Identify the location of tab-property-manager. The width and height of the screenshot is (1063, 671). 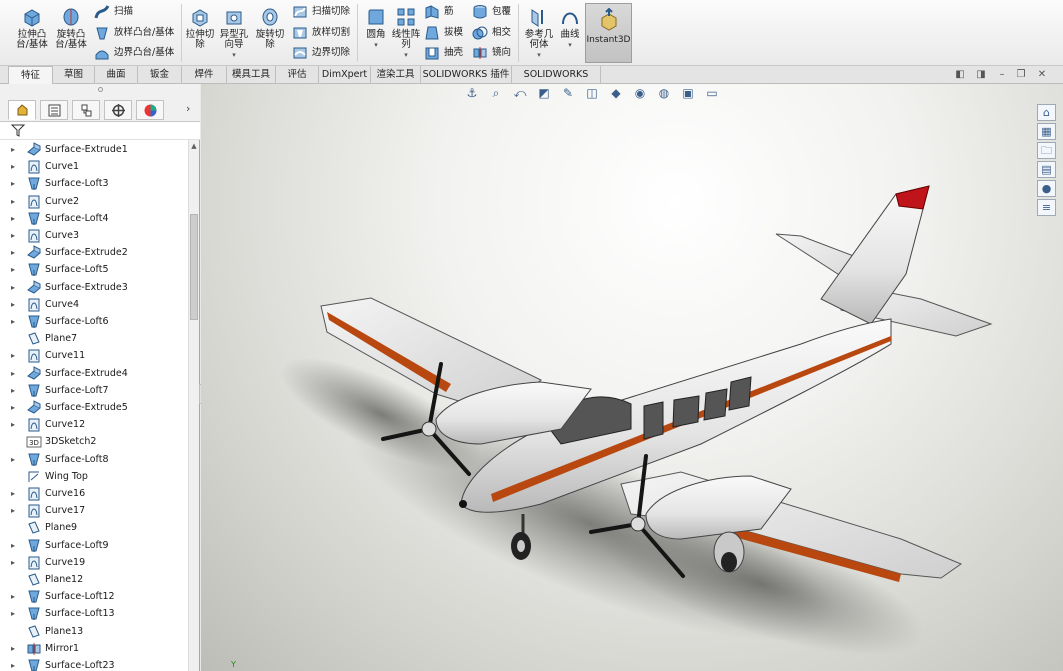
(54, 110).